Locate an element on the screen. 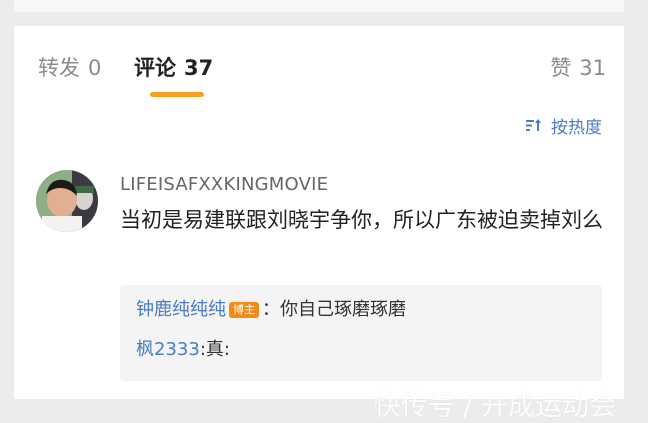  tab-comments-count: 37 is located at coordinates (199, 68).